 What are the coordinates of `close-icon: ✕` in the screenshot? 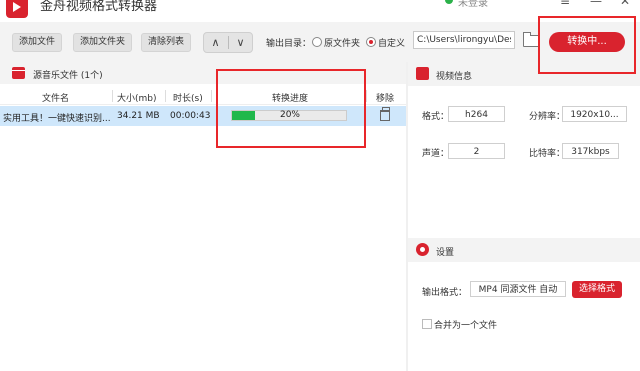 It's located at (625, 4).